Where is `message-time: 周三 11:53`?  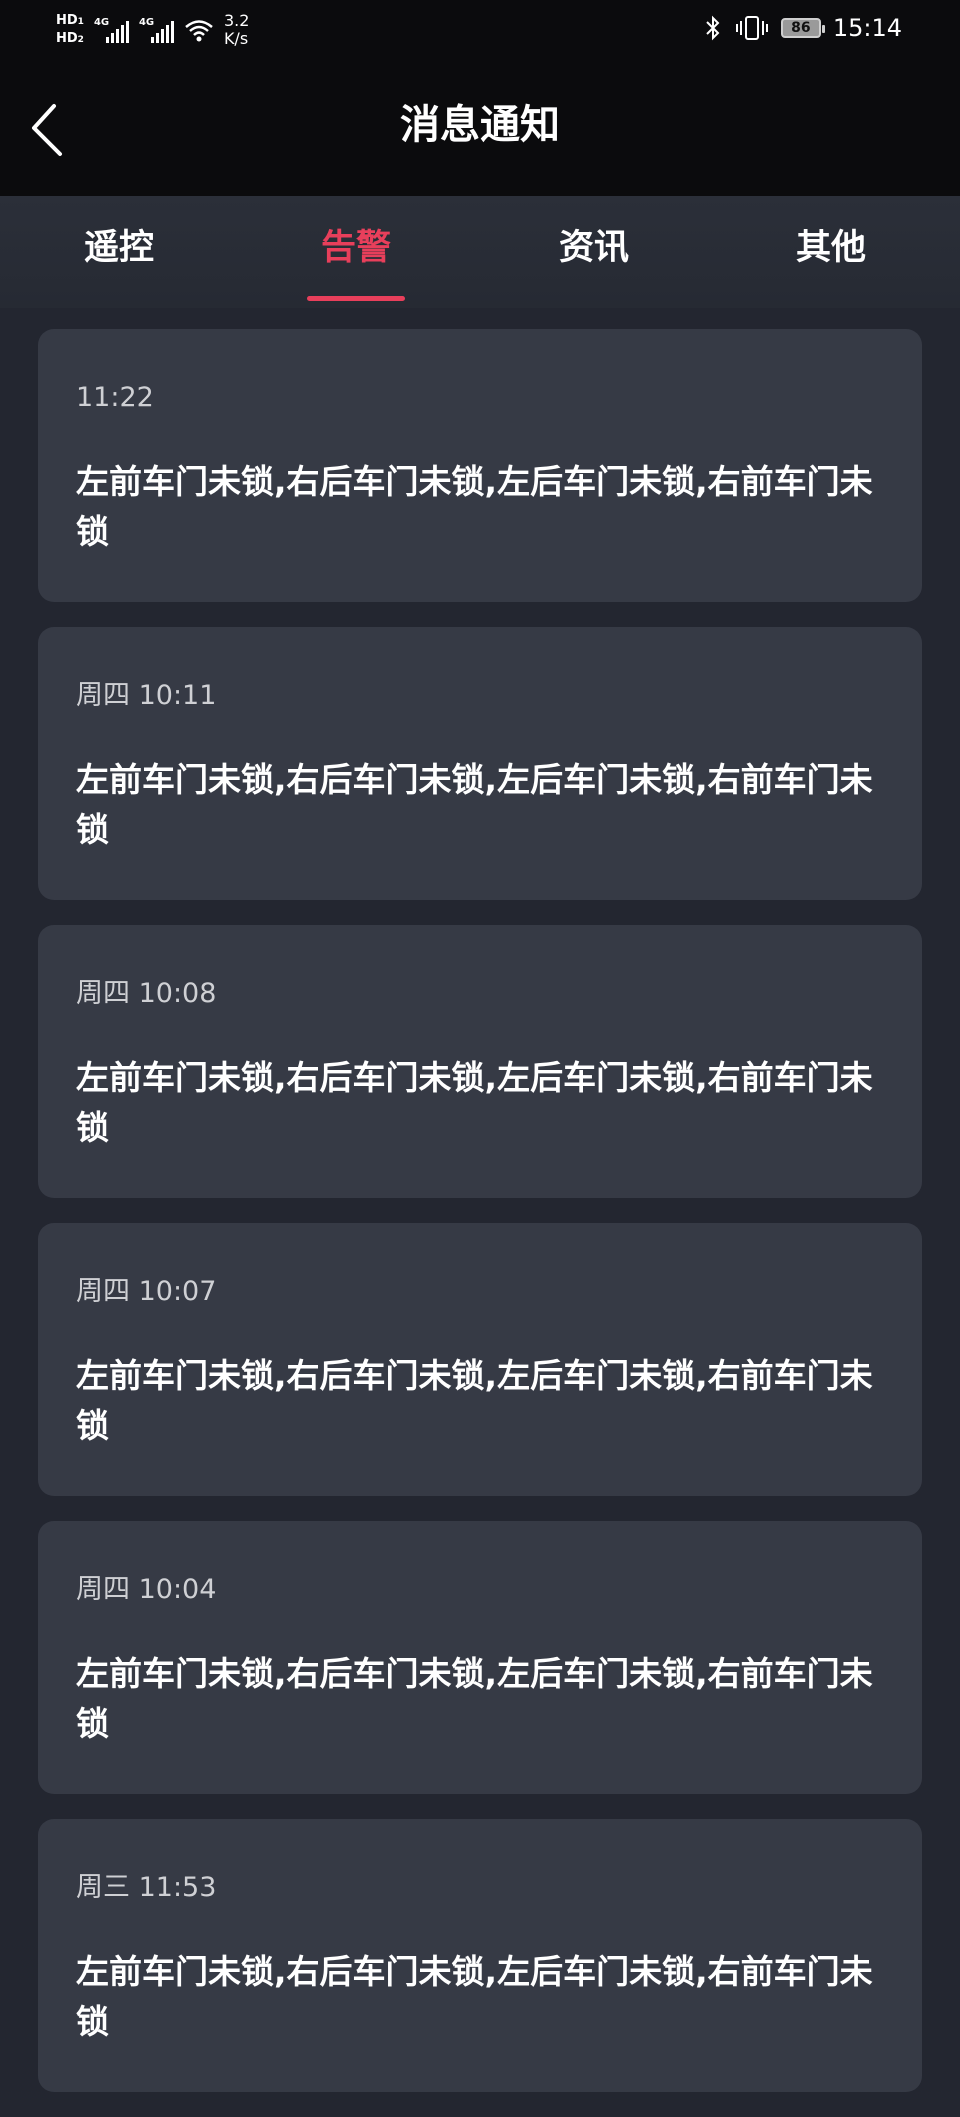
message-time: 周三 11:53 is located at coordinates (146, 1887).